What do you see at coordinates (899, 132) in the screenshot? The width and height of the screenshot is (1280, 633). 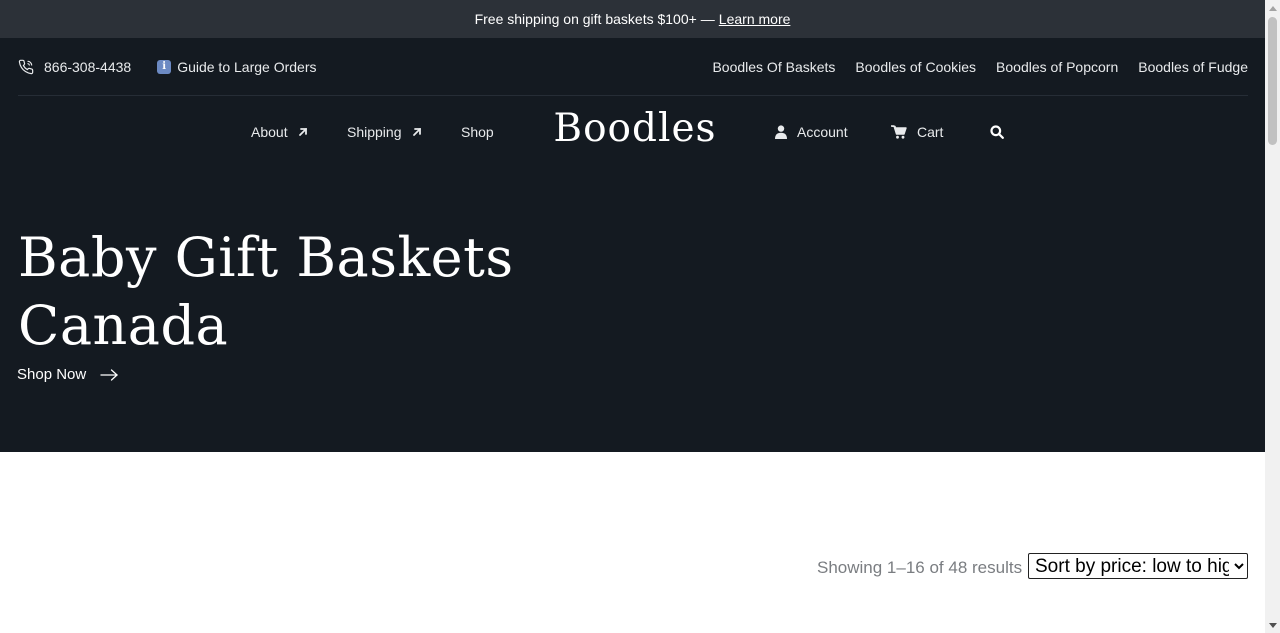 I see `cart-icon` at bounding box center [899, 132].